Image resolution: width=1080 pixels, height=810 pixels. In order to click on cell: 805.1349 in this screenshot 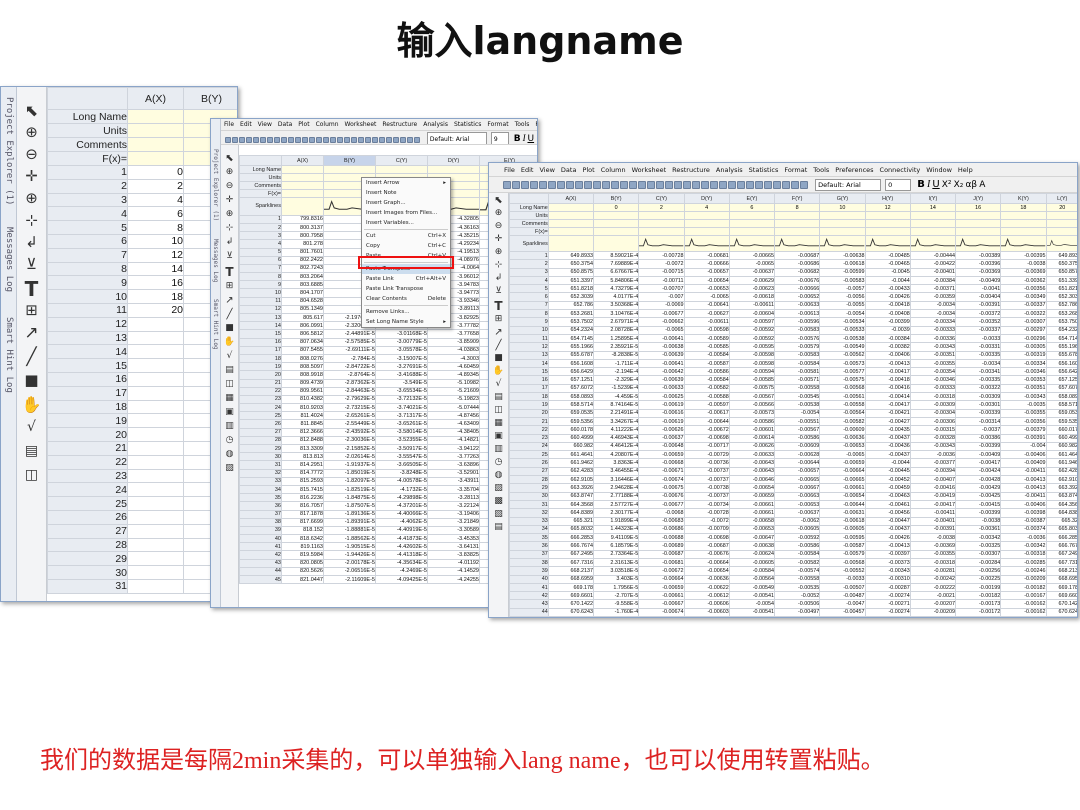, I will do `click(302, 309)`.